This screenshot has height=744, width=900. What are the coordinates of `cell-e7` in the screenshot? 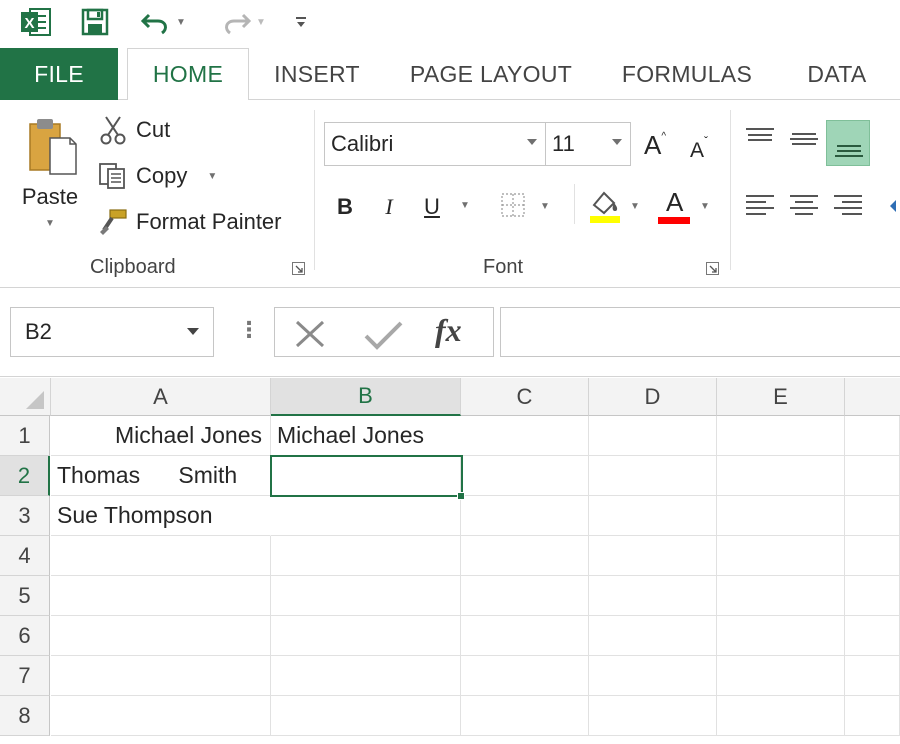 It's located at (781, 676).